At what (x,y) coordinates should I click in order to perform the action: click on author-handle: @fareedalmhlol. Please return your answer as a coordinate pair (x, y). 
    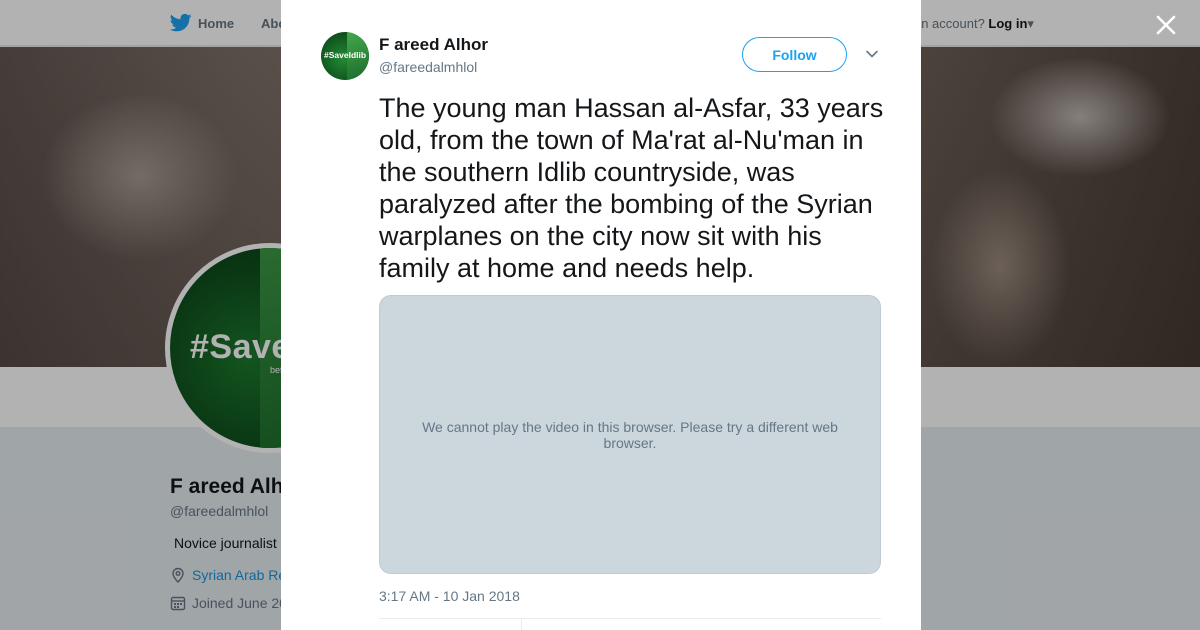
    Looking at the image, I should click on (428, 67).